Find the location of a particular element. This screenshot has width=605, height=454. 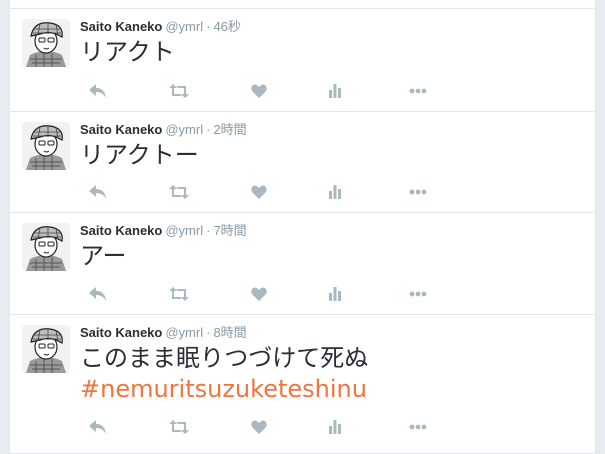

tweet-text: リアクト is located at coordinates (127, 52).